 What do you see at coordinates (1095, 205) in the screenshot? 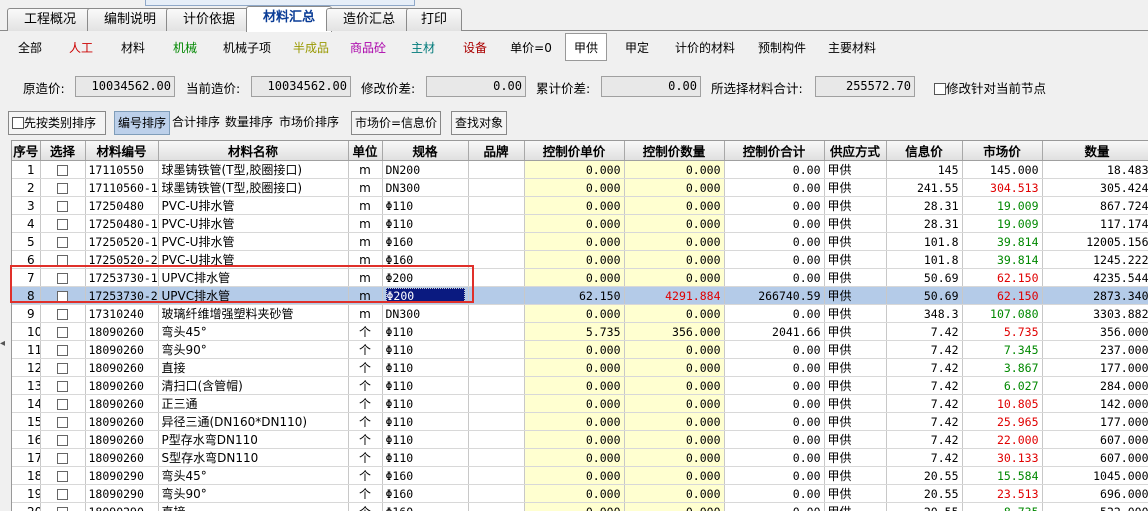
I see `quantity-cell: 867.724` at bounding box center [1095, 205].